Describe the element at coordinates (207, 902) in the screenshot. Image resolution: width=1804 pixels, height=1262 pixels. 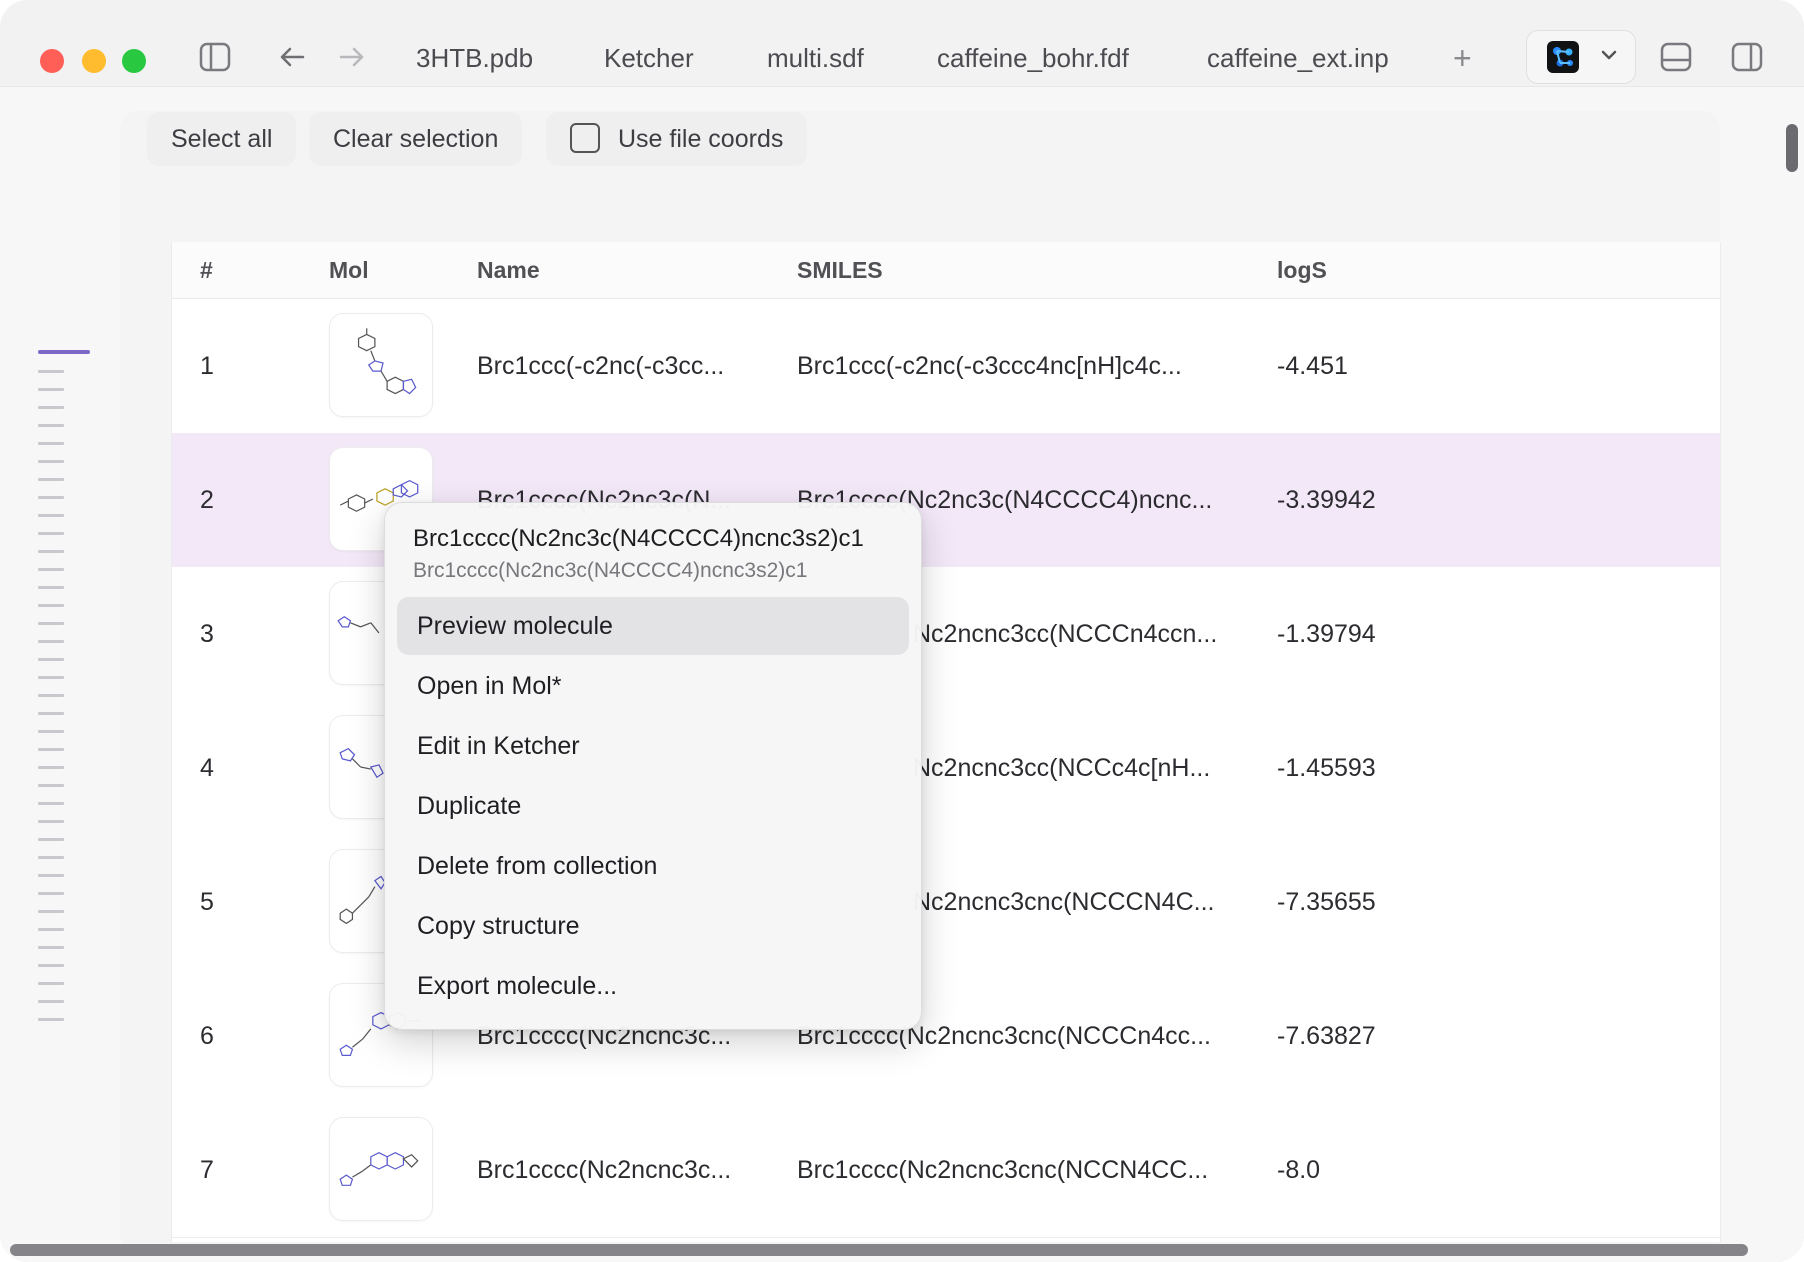
I see `row-index: 5` at that location.